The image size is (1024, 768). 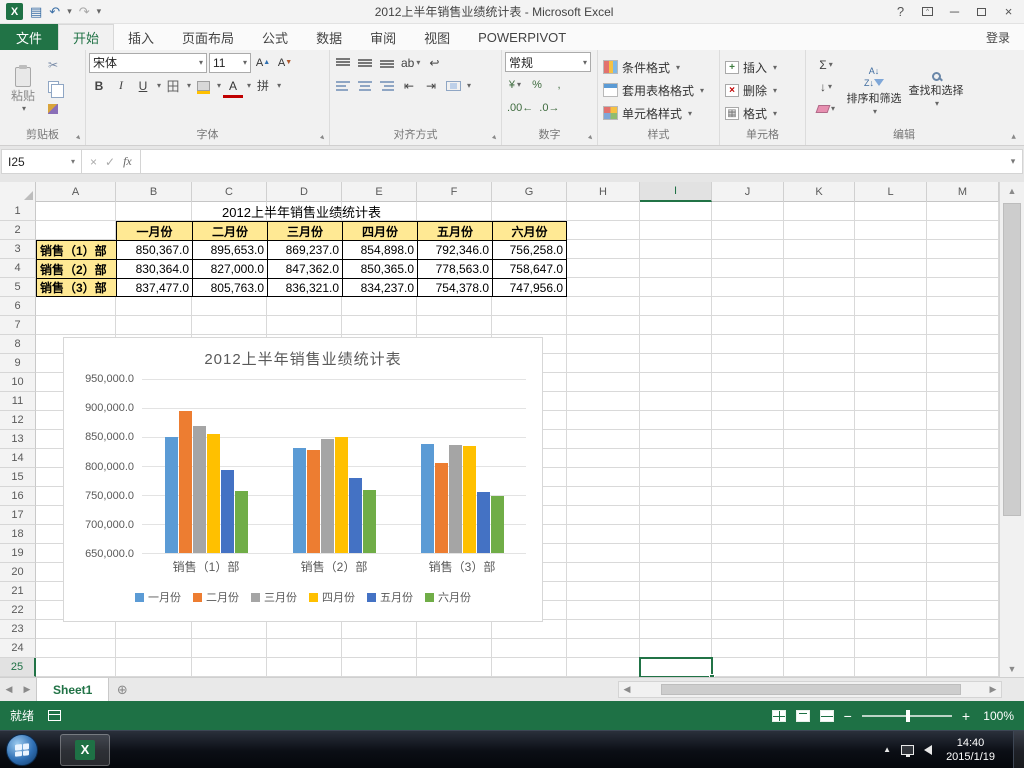 I want to click on show-desktop-button, so click(x=1018, y=749).